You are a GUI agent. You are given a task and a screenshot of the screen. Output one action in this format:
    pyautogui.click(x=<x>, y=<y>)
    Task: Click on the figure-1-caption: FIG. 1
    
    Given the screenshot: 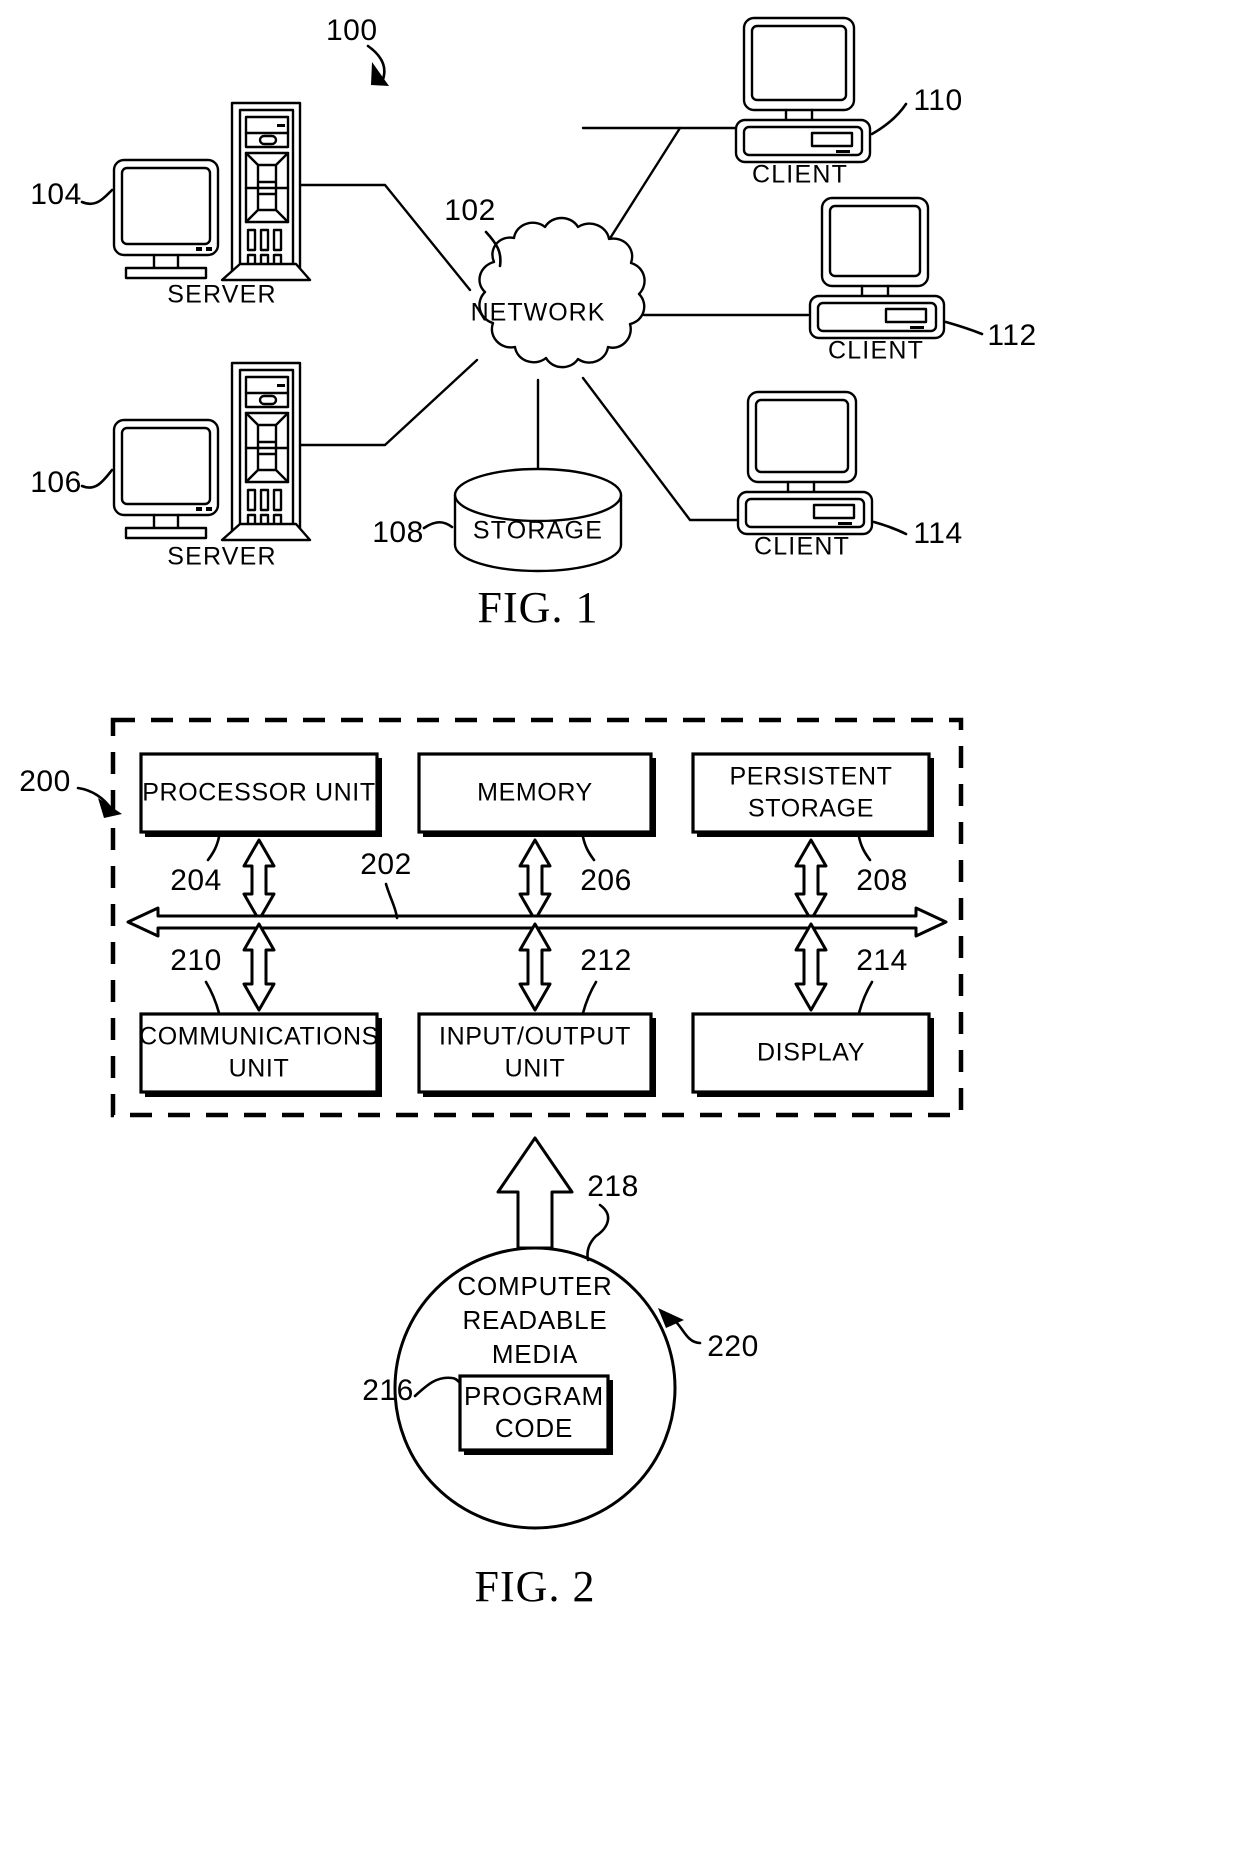 What is the action you would take?
    pyautogui.click(x=538, y=607)
    